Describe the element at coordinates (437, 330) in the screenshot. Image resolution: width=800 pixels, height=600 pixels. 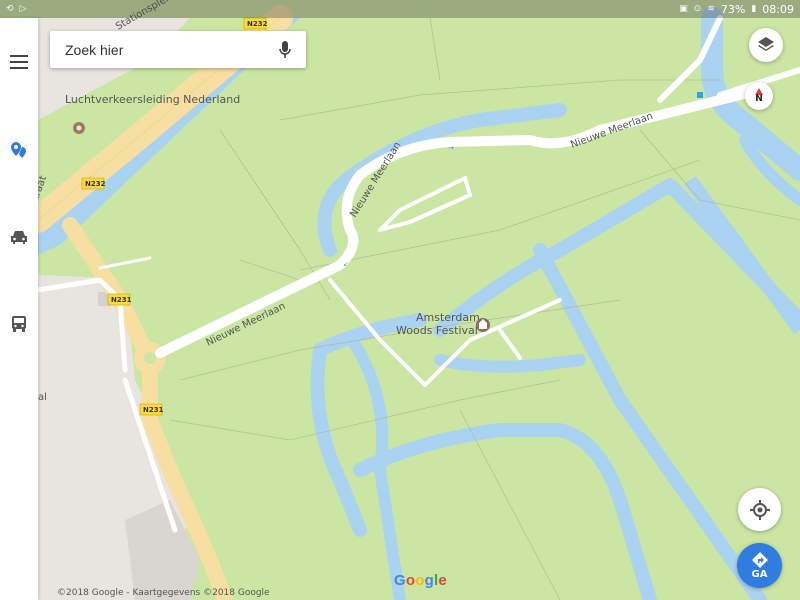
I see `poi-festival-label-2: Woods Festival` at that location.